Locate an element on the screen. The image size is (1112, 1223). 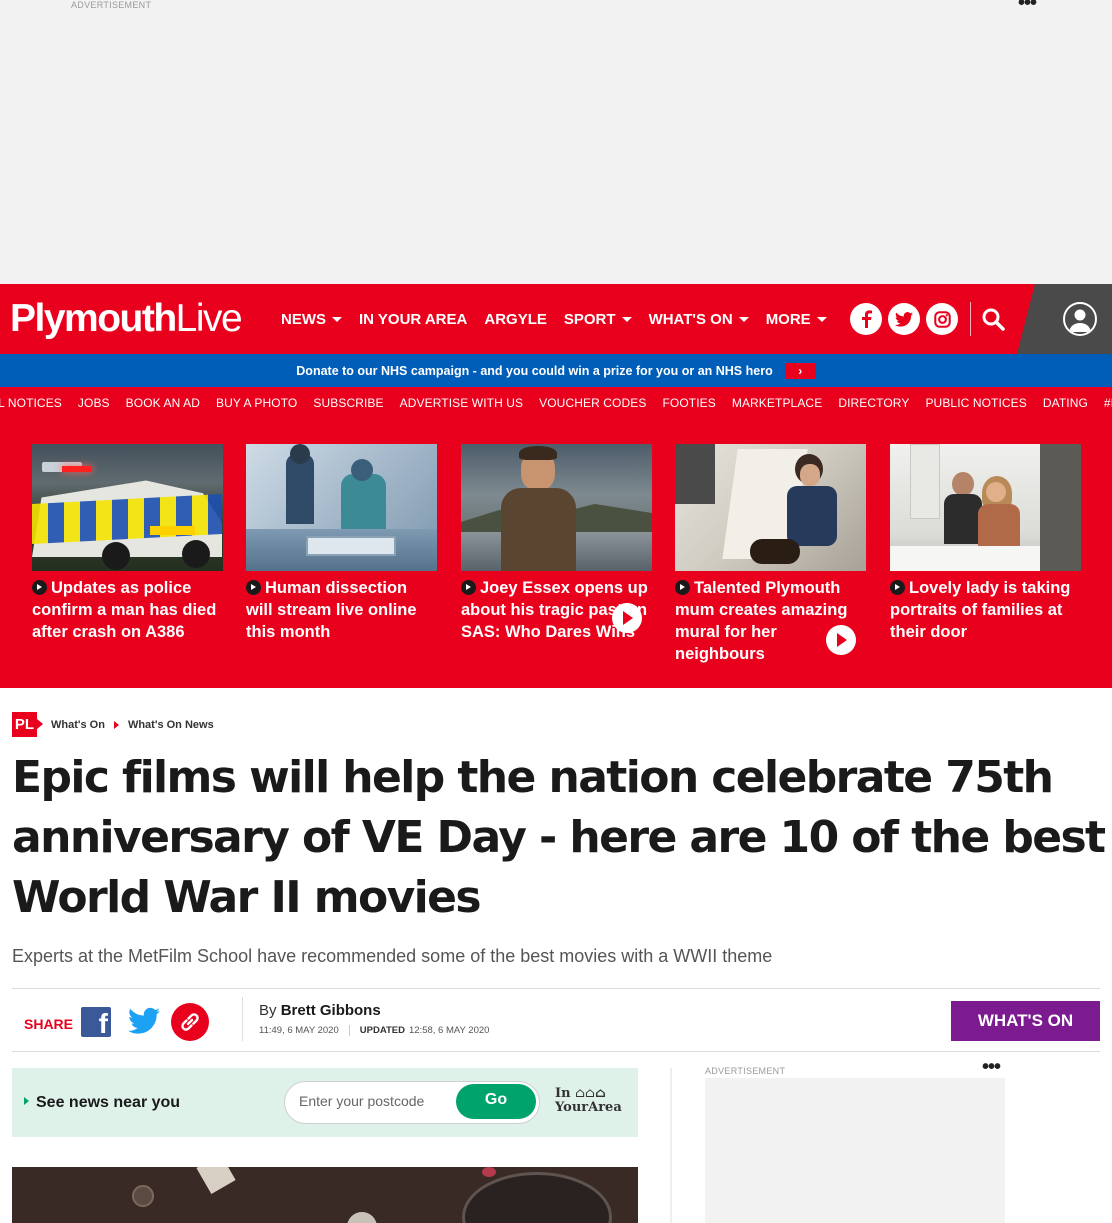
nav-item-sport: SPORT is located at coordinates (598, 319).